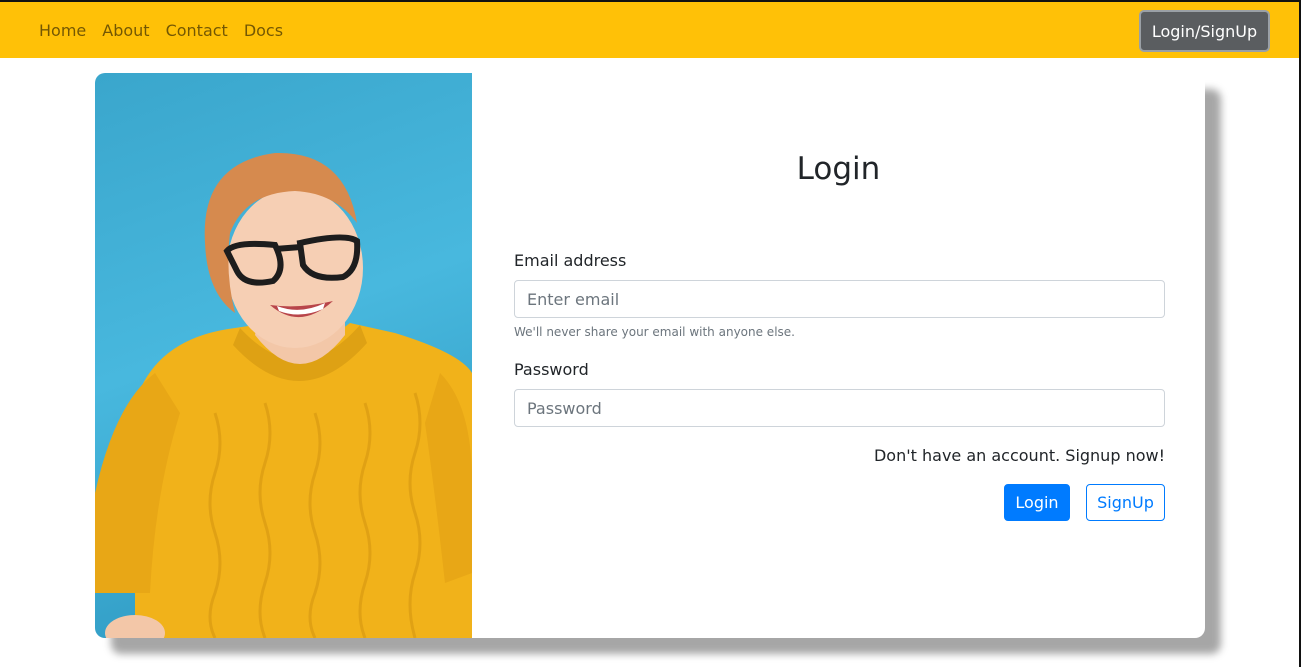 This screenshot has height=667, width=1301. Describe the element at coordinates (1037, 502) in the screenshot. I see `login-button: Login` at that location.